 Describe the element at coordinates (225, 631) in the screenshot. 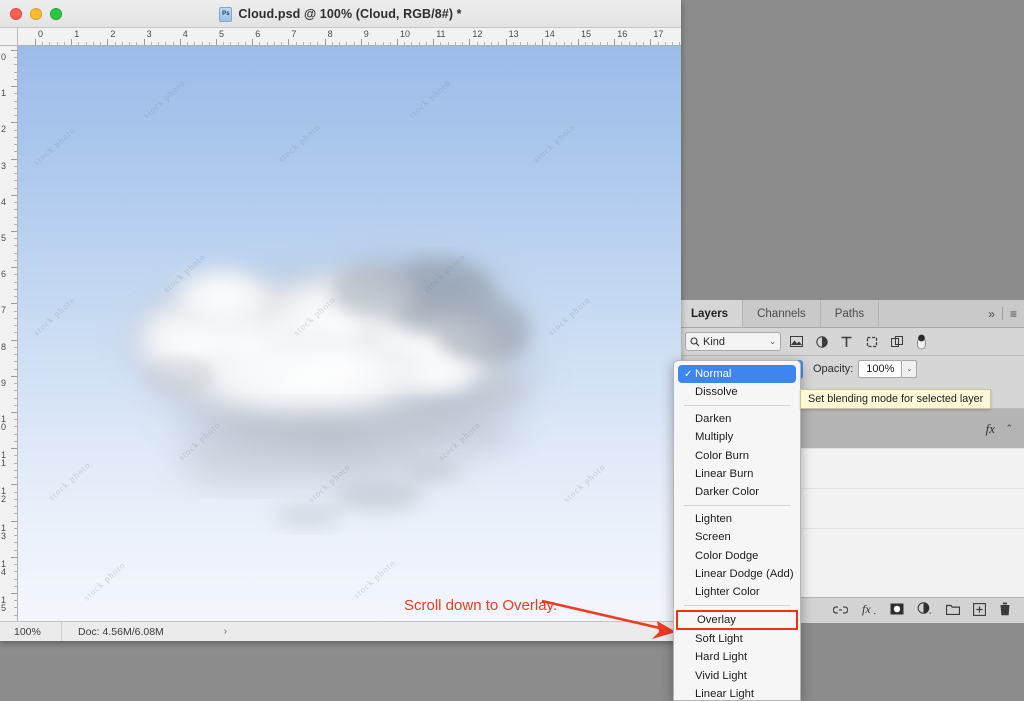

I see `status-chevron-icon: ›` at that location.